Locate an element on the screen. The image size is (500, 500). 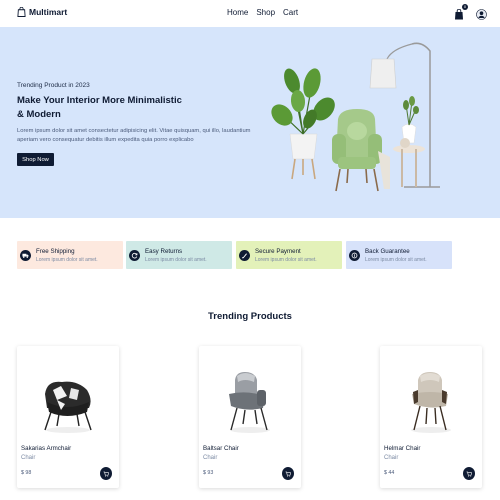
hero-subtitle: Trending Product in 2023 is located at coordinates (53, 85).